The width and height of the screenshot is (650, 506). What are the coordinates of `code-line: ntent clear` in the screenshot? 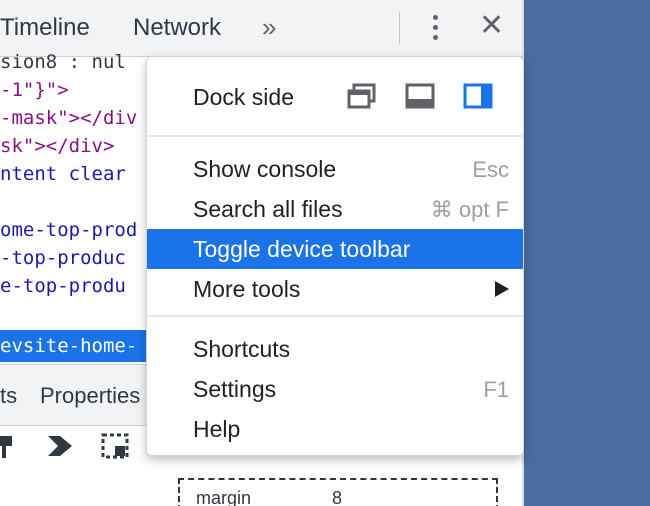 It's located at (80, 174).